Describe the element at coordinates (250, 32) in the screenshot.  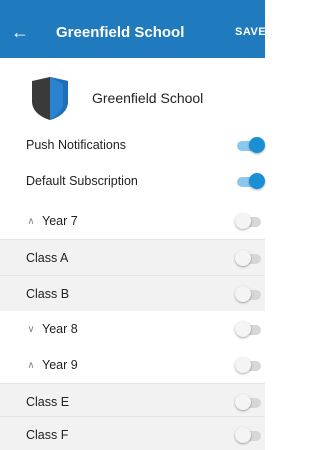
I see `save-button: SAVE` at that location.